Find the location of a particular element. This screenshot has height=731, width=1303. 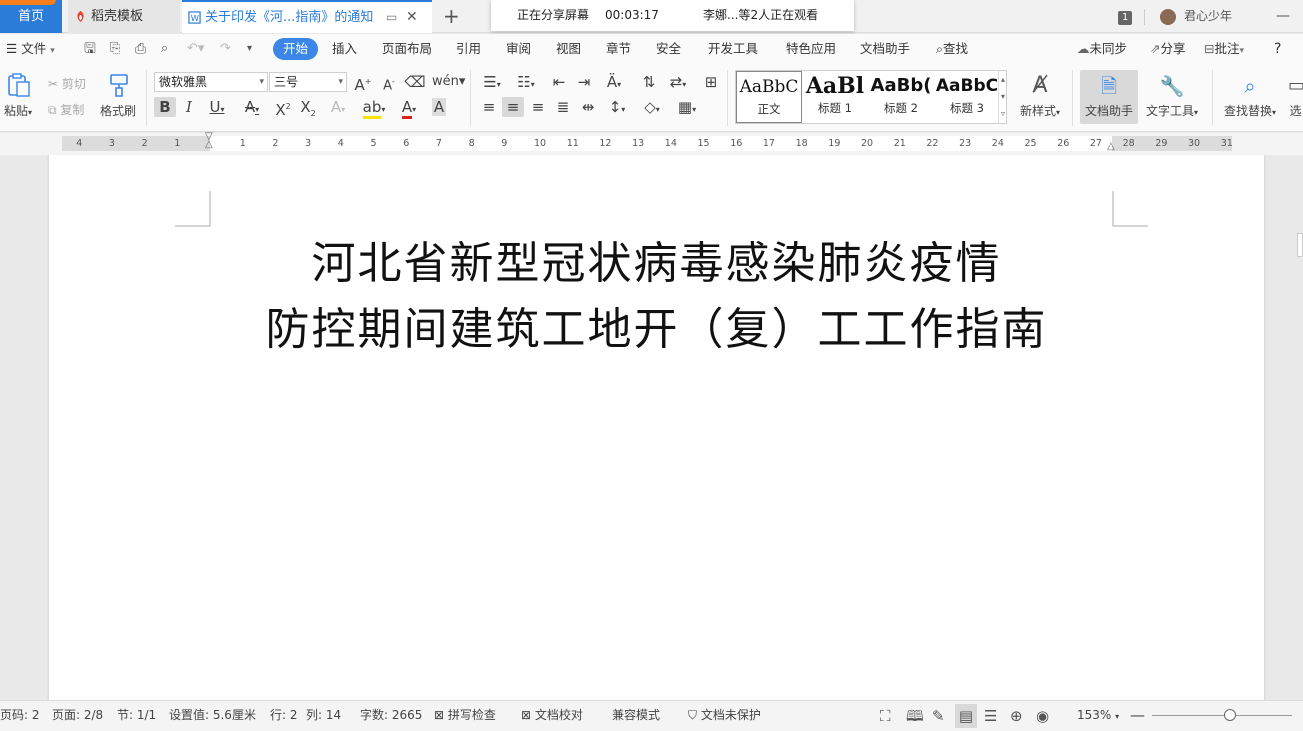

tab-insert: 插入 is located at coordinates (344, 49).